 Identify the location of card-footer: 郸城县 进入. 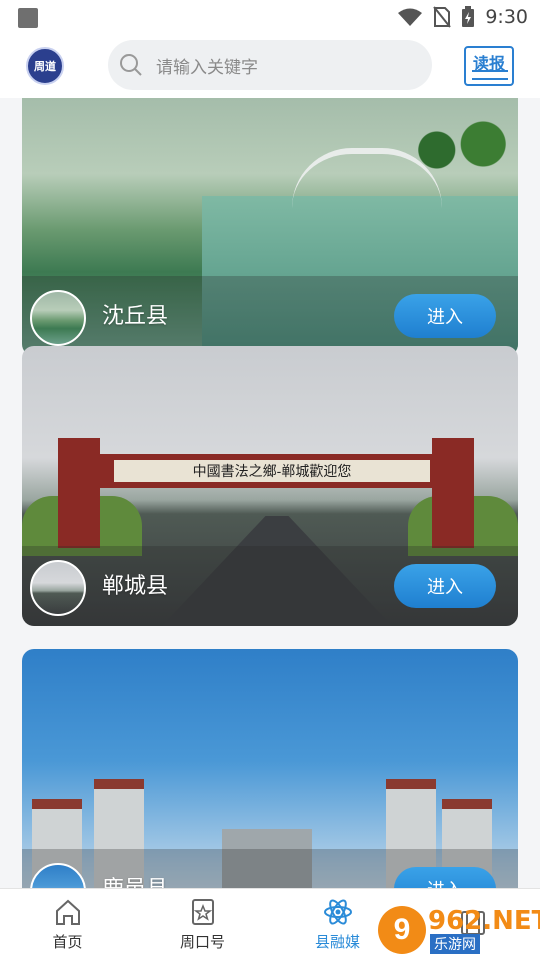
(270, 586).